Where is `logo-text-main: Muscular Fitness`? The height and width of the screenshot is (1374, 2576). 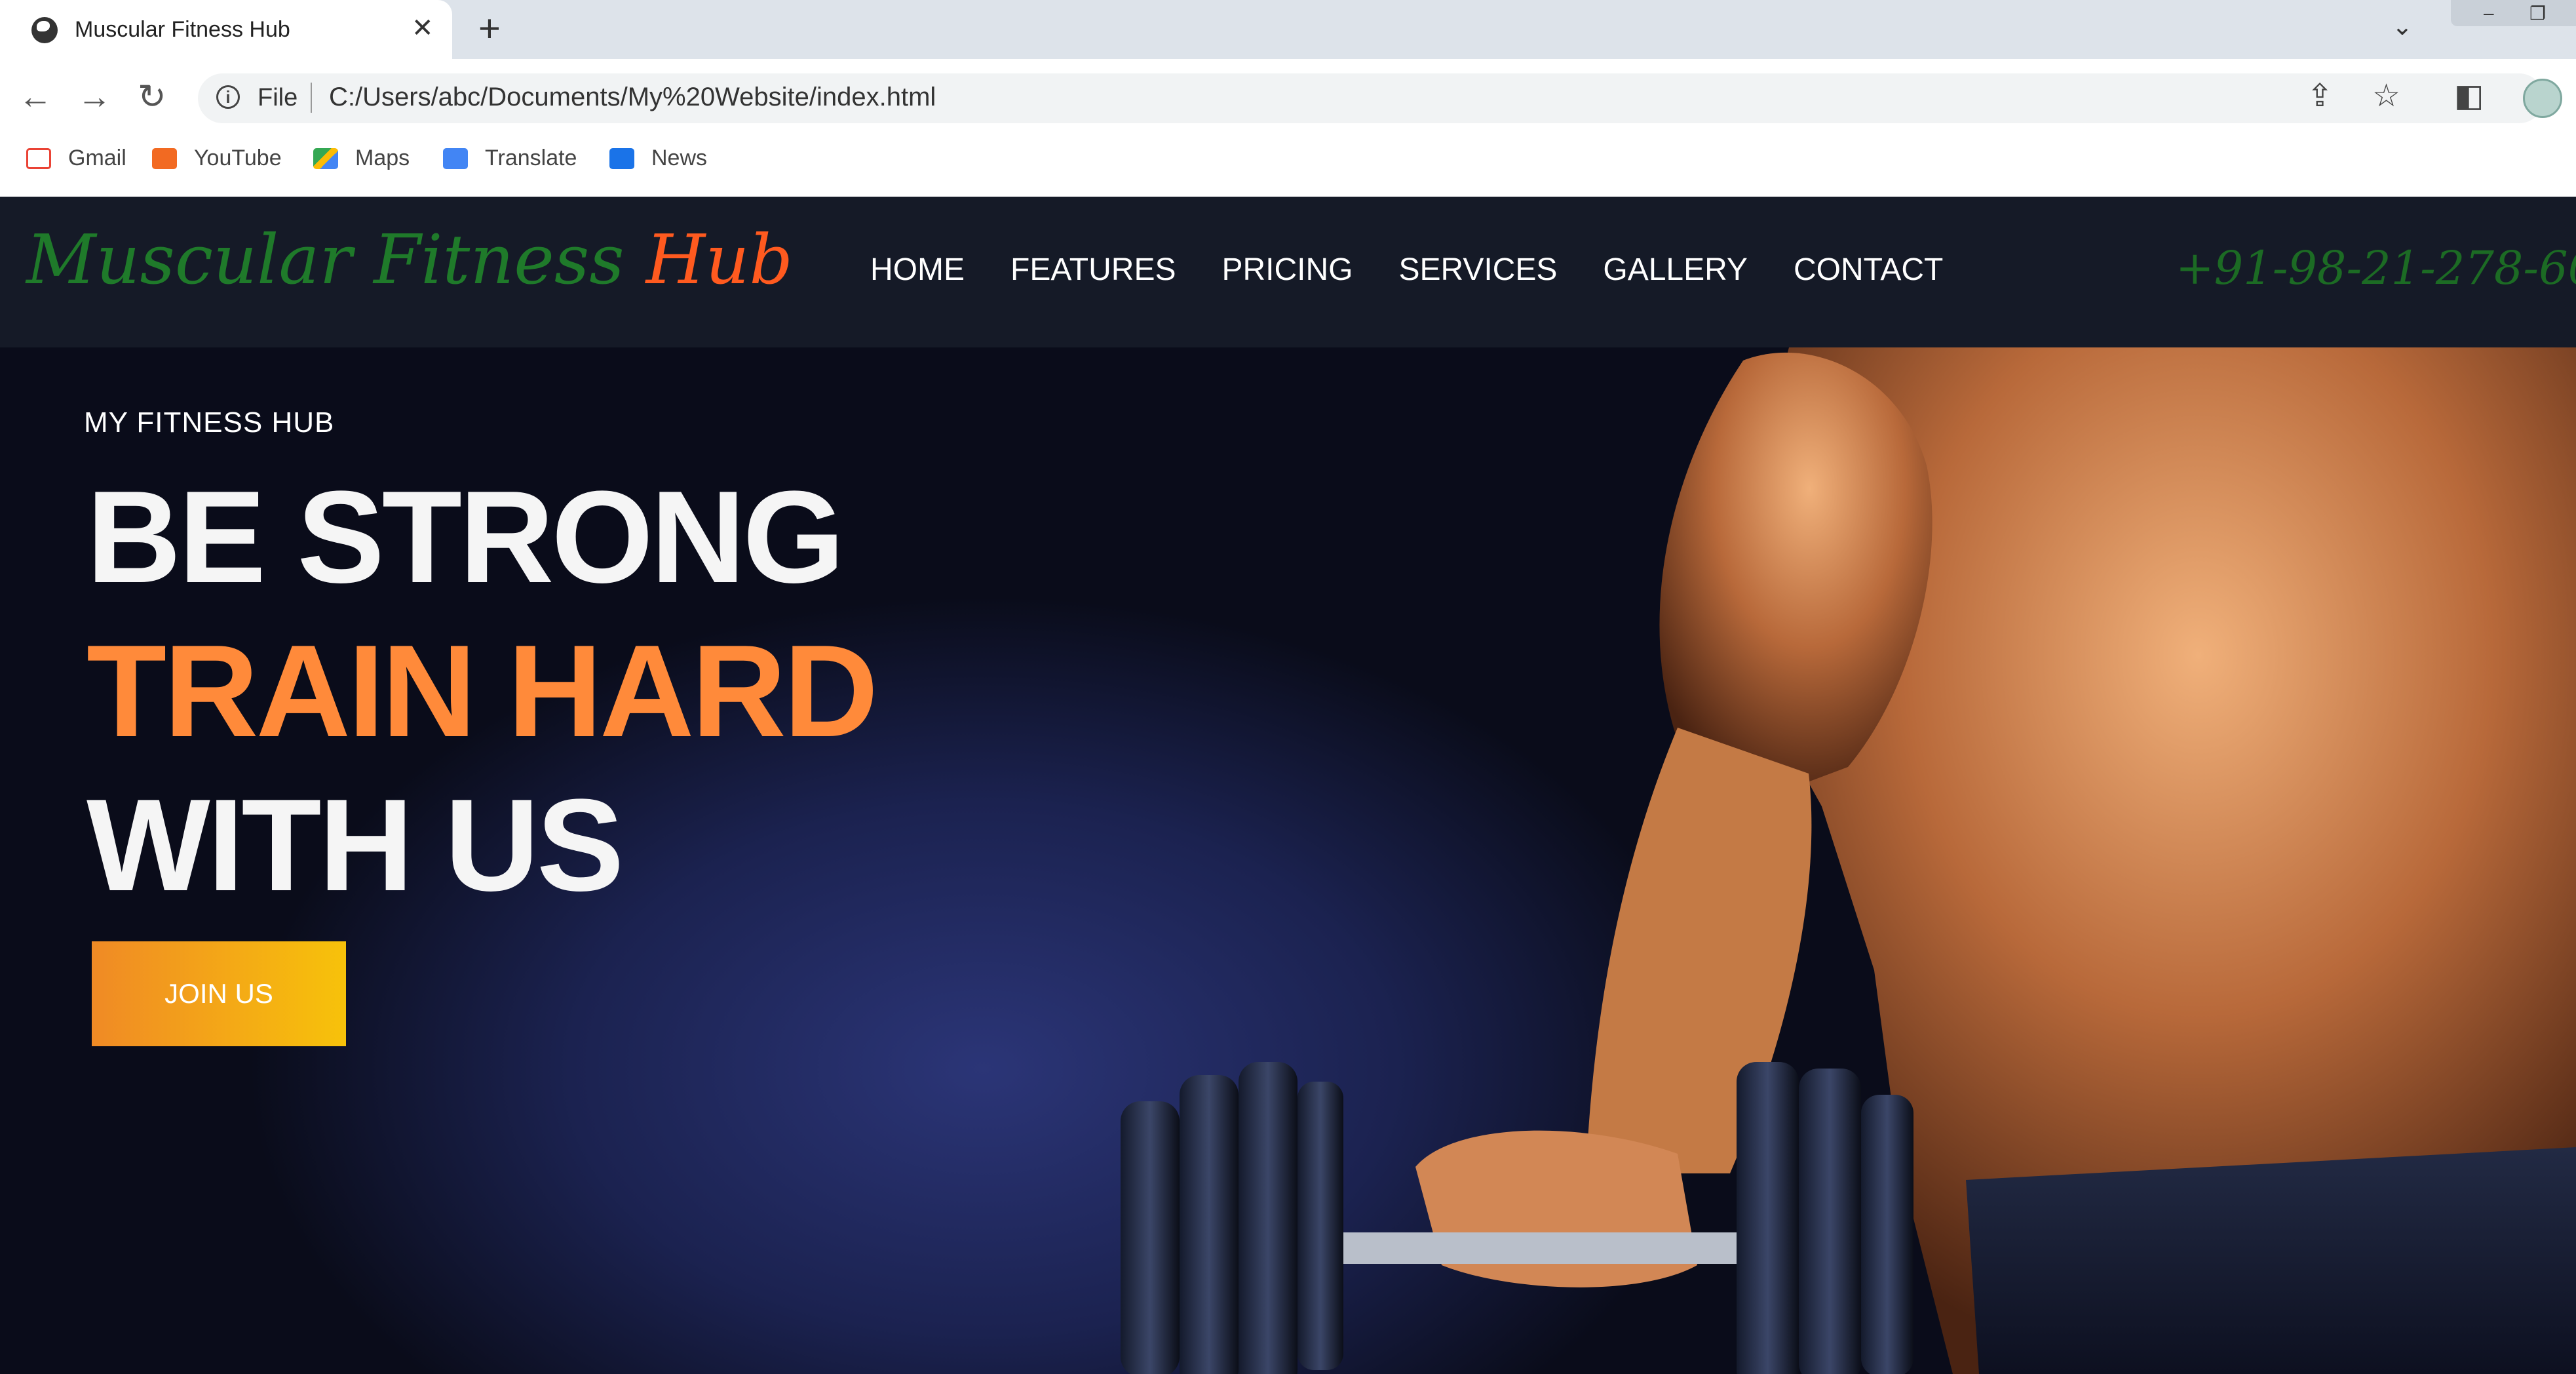
logo-text-main: Muscular Fitness is located at coordinates (336, 260).